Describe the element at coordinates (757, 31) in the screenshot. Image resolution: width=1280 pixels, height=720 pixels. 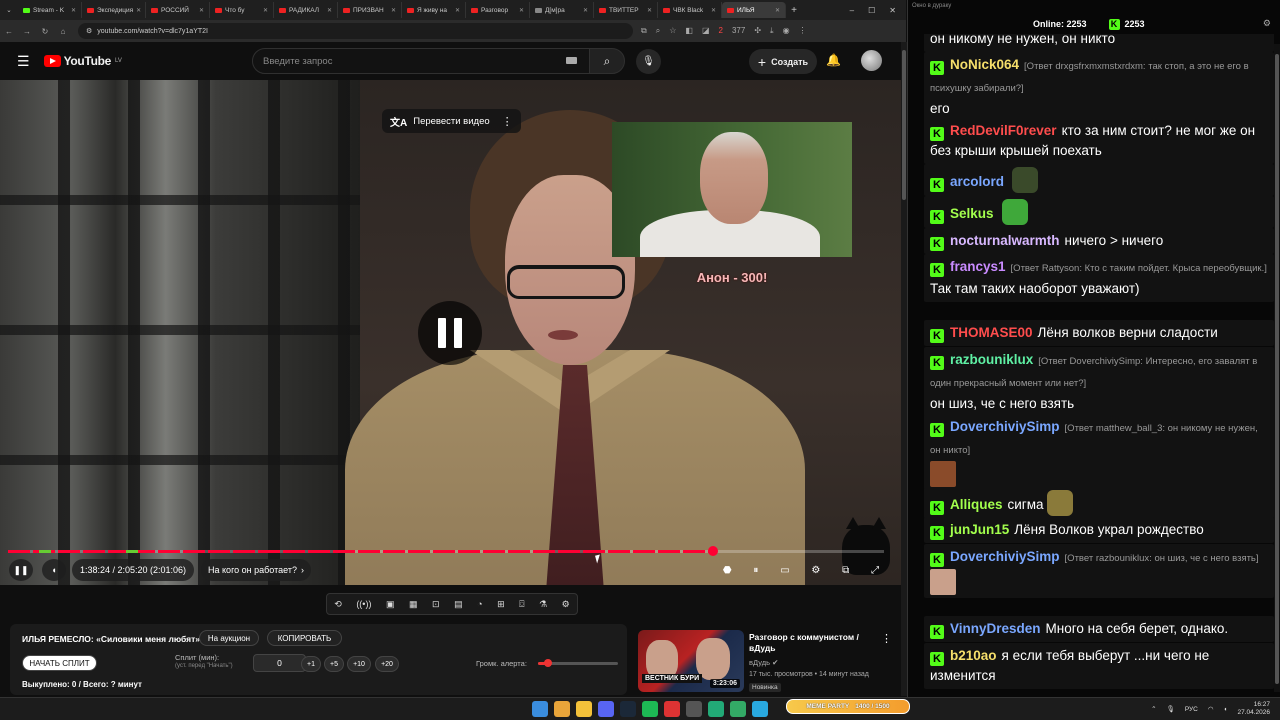
I see `puzzle-icon: ✣` at that location.